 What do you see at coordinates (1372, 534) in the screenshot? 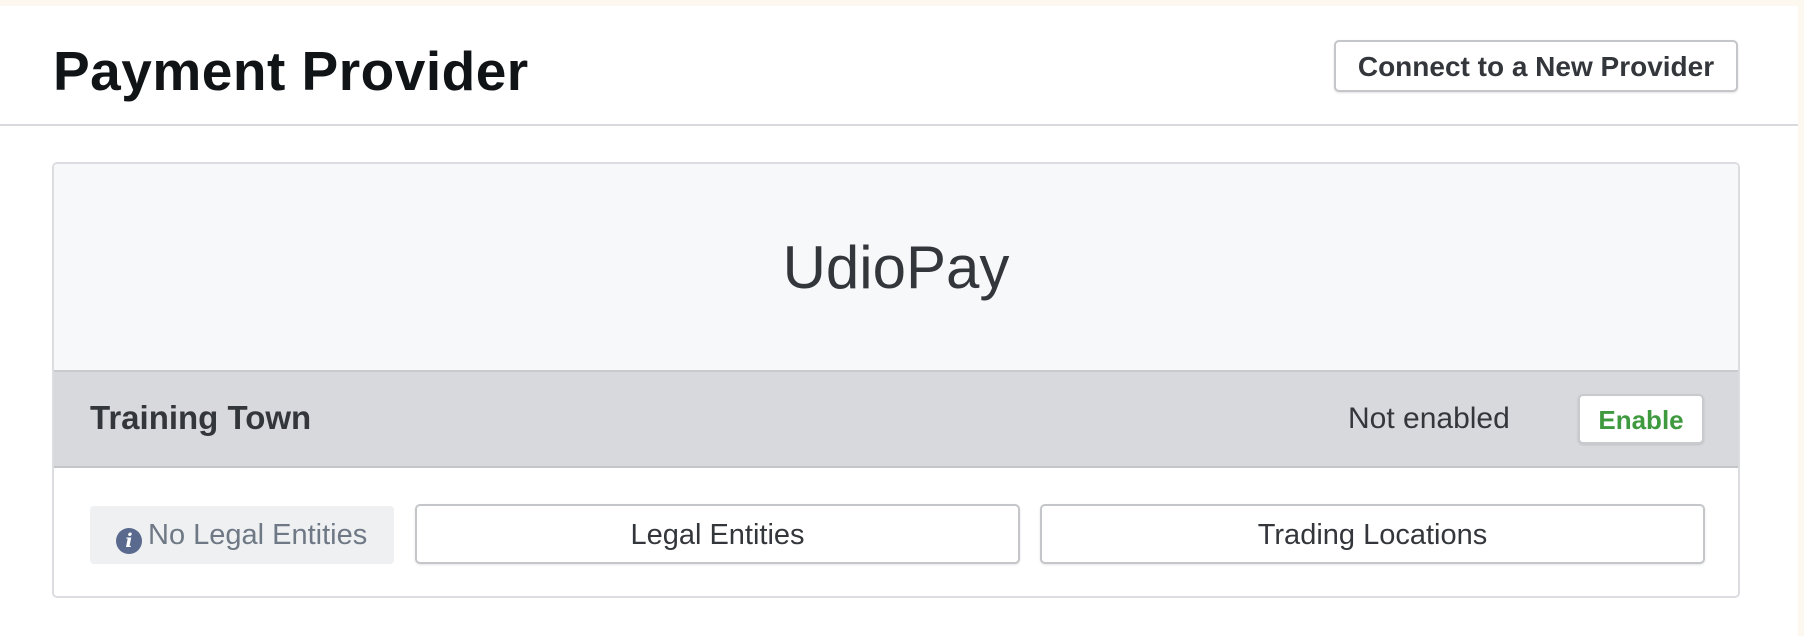
I see `trading-locations-button: Trading Locations` at bounding box center [1372, 534].